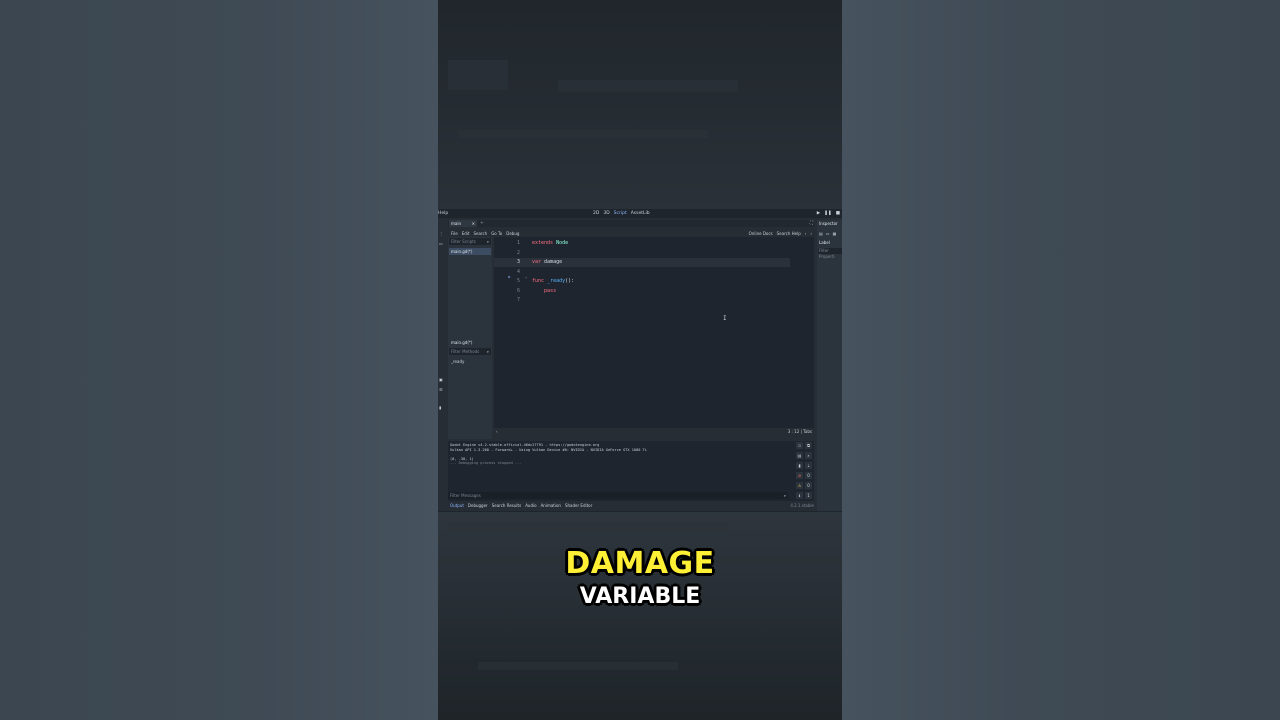 The image size is (1280, 720). Describe the element at coordinates (473, 223) in the screenshot. I see `close-icon: ✕` at that location.